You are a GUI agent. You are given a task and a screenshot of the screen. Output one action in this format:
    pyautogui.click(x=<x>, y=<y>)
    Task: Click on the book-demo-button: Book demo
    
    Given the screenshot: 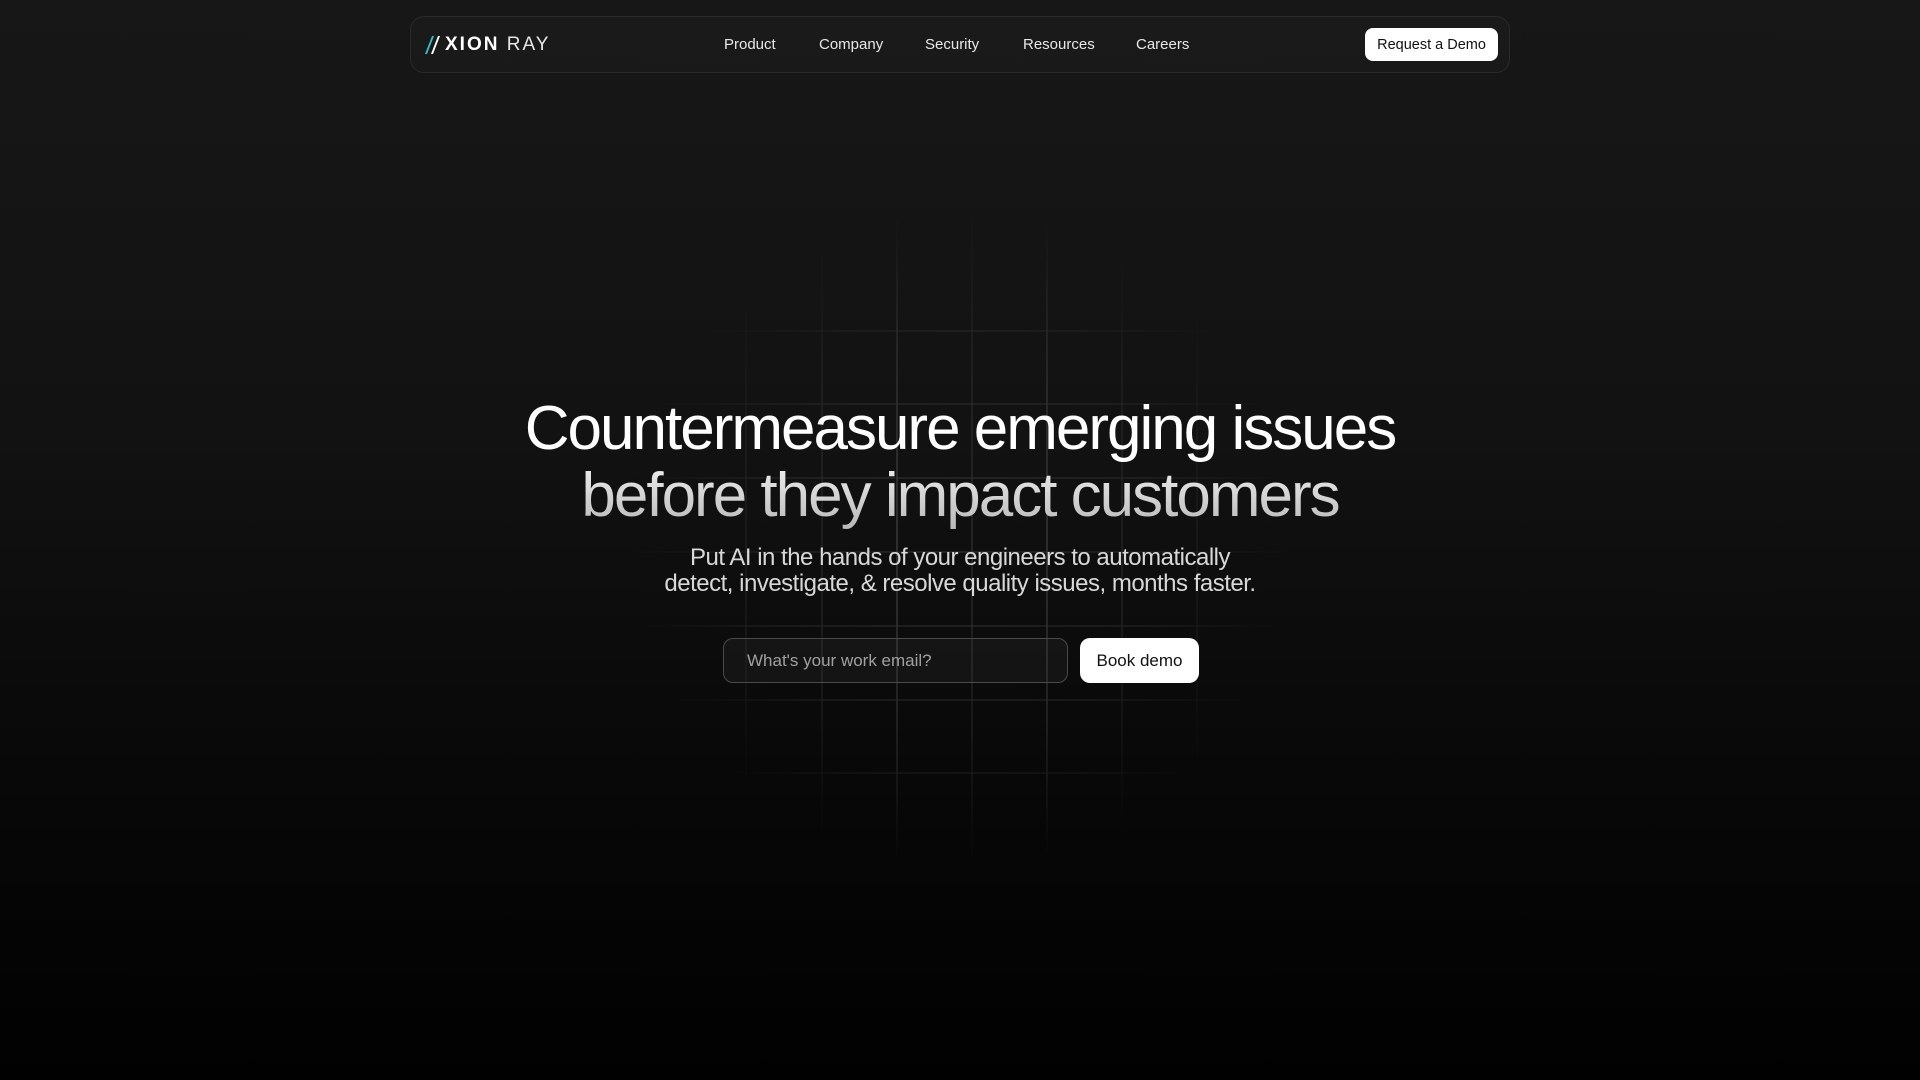 What is the action you would take?
    pyautogui.click(x=1139, y=660)
    